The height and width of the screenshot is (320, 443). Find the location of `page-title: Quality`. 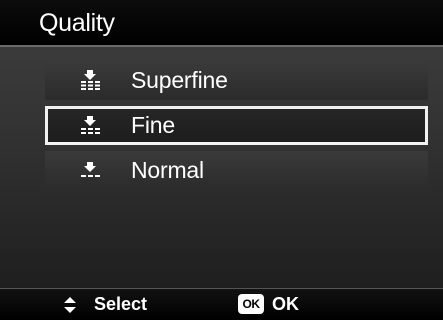

page-title: Quality is located at coordinates (77, 23).